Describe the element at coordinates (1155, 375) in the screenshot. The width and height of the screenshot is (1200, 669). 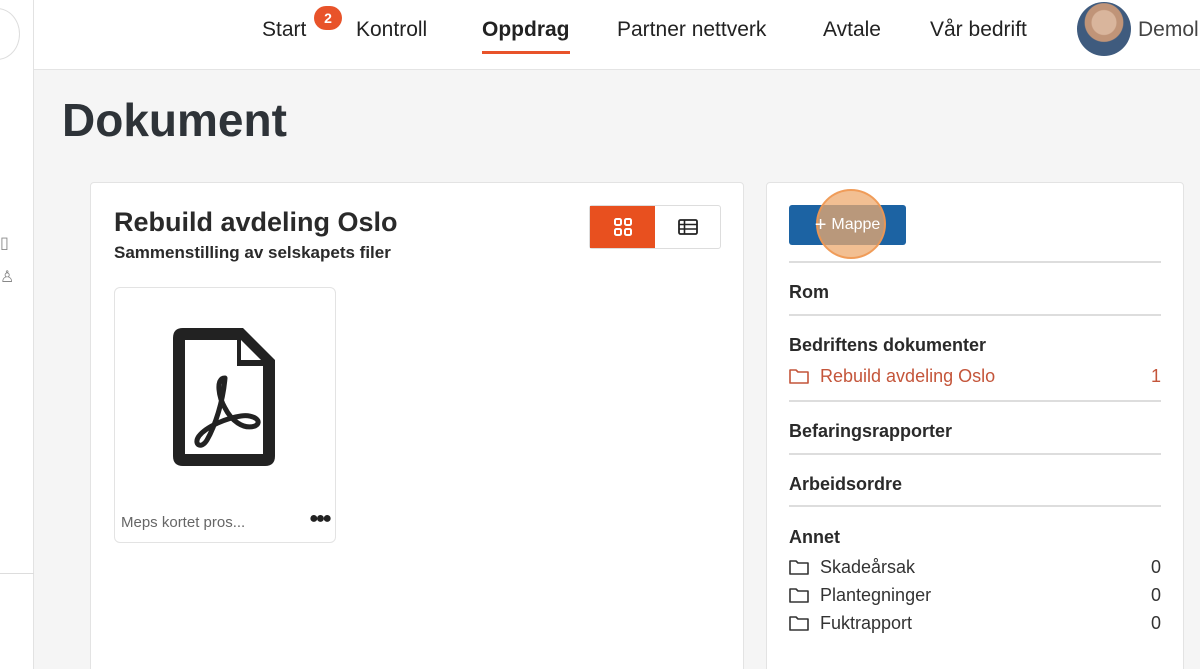
I see `folder-count: 1` at that location.